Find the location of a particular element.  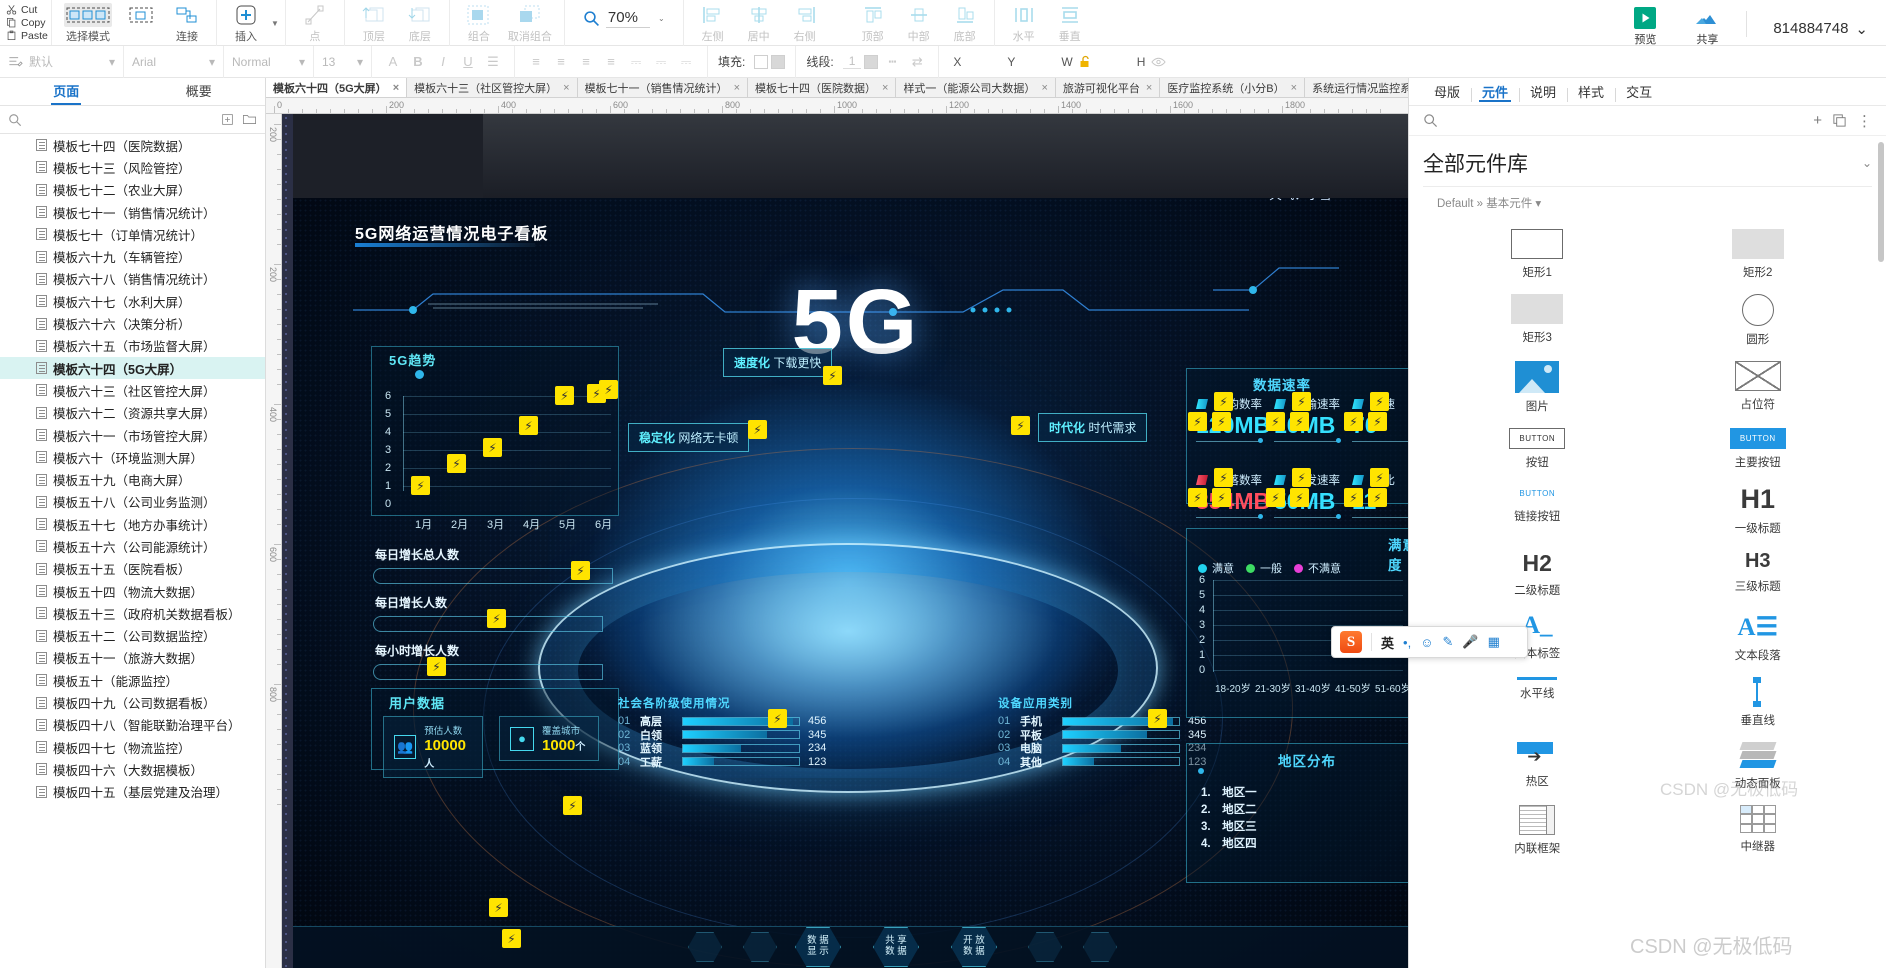

distribute-horizontal-button: 水平 is located at coordinates (1024, 22).